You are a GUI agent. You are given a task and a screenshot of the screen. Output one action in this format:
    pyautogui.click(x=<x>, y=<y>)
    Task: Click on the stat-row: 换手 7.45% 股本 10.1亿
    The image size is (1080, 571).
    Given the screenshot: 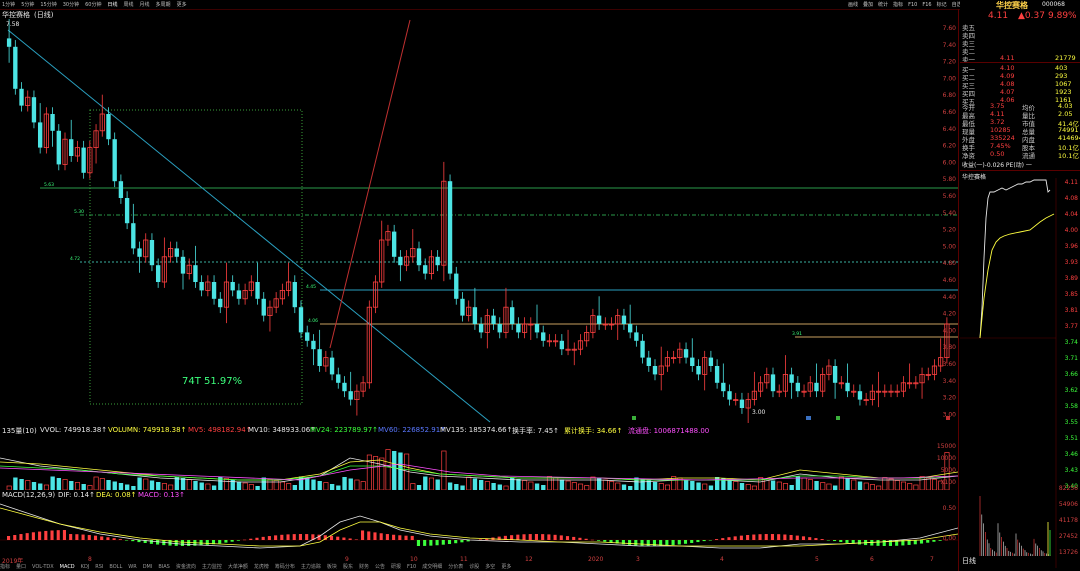 What is the action you would take?
    pyautogui.click(x=1020, y=147)
    